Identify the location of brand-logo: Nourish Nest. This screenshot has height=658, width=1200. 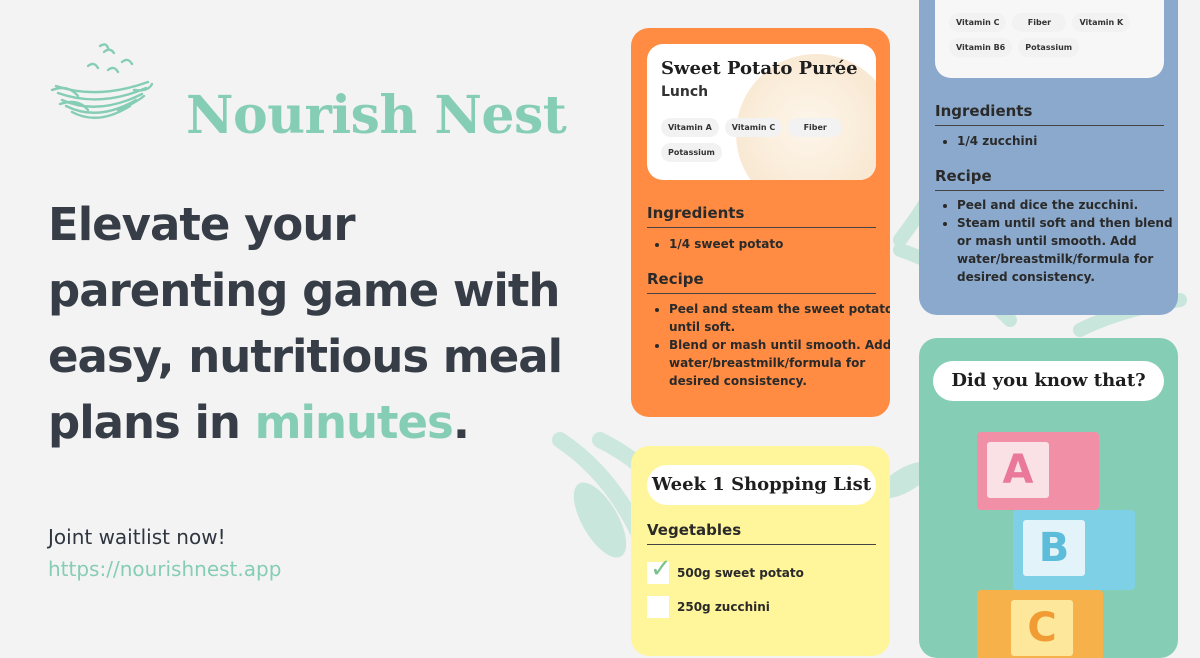
(308, 90).